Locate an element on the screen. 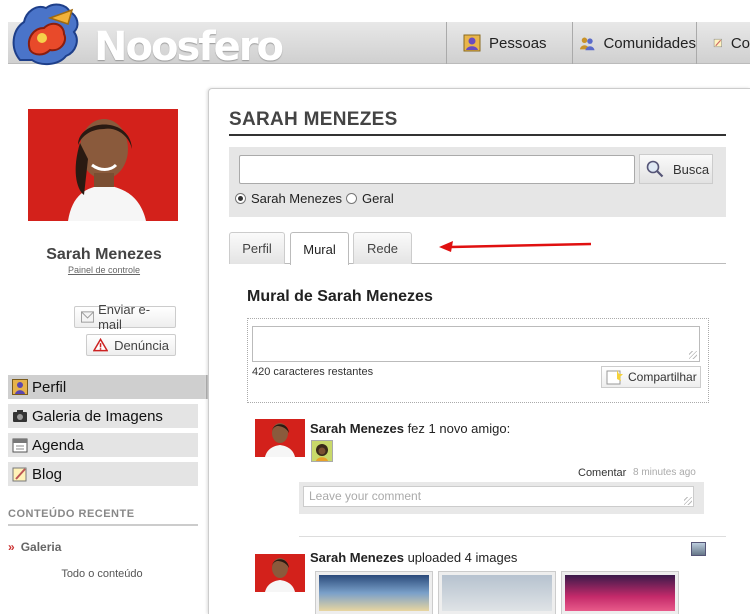 The image size is (750, 614). person-icon is located at coordinates (472, 43).